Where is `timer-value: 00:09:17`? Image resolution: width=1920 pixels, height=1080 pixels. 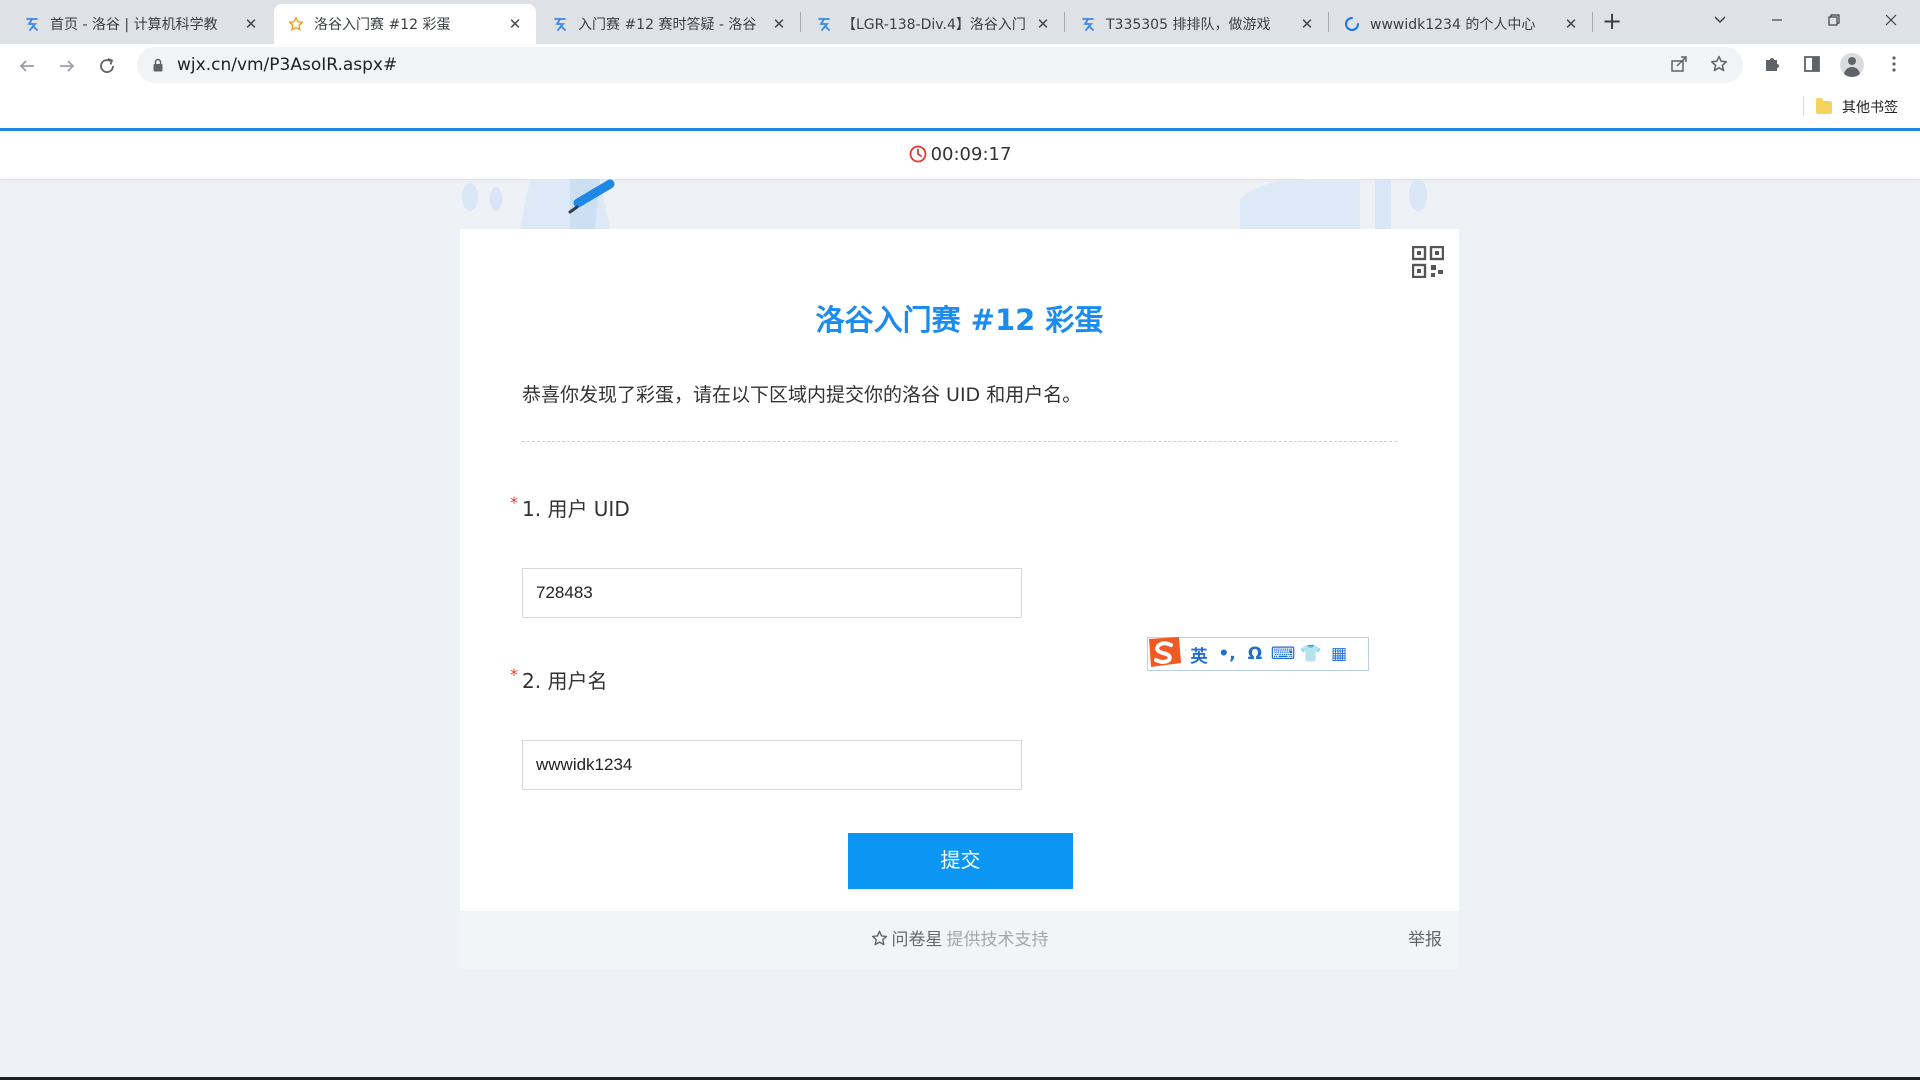 timer-value: 00:09:17 is located at coordinates (971, 154).